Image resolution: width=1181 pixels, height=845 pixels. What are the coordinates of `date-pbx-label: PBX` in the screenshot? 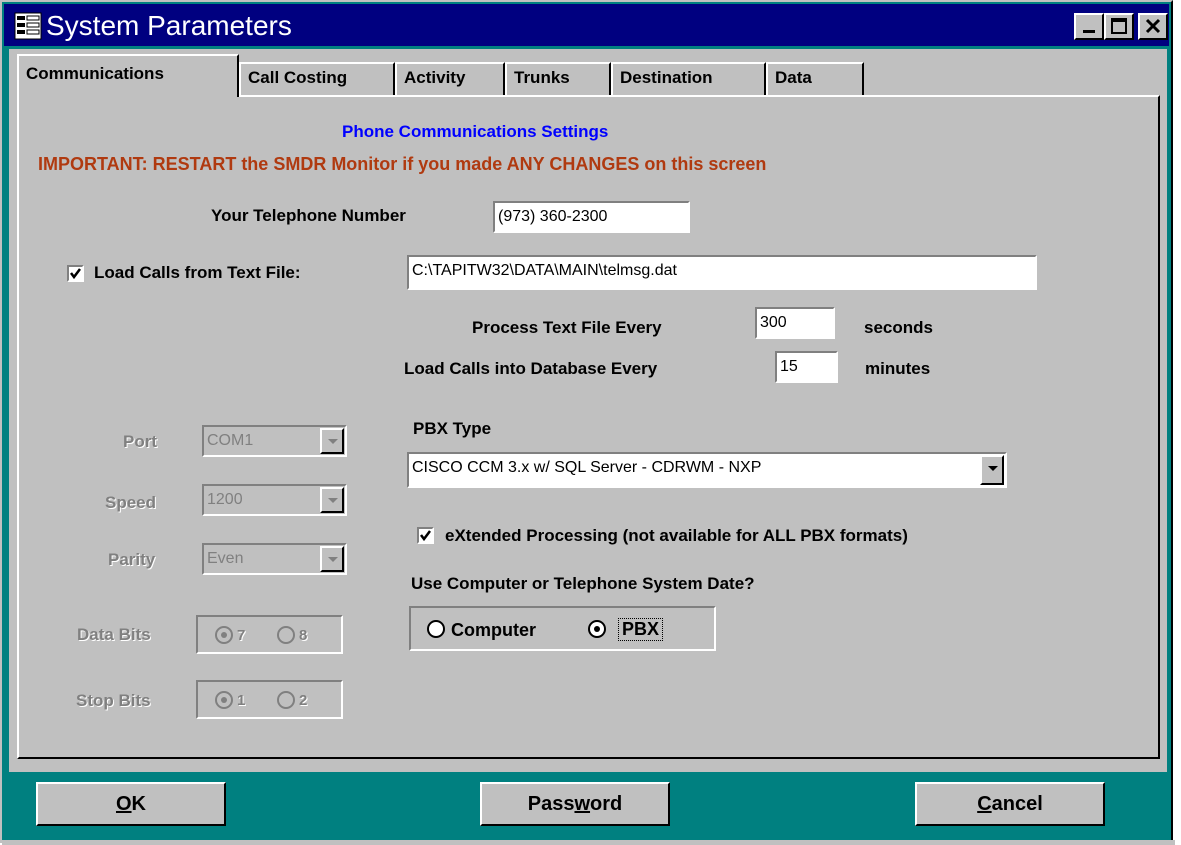 It's located at (641, 629).